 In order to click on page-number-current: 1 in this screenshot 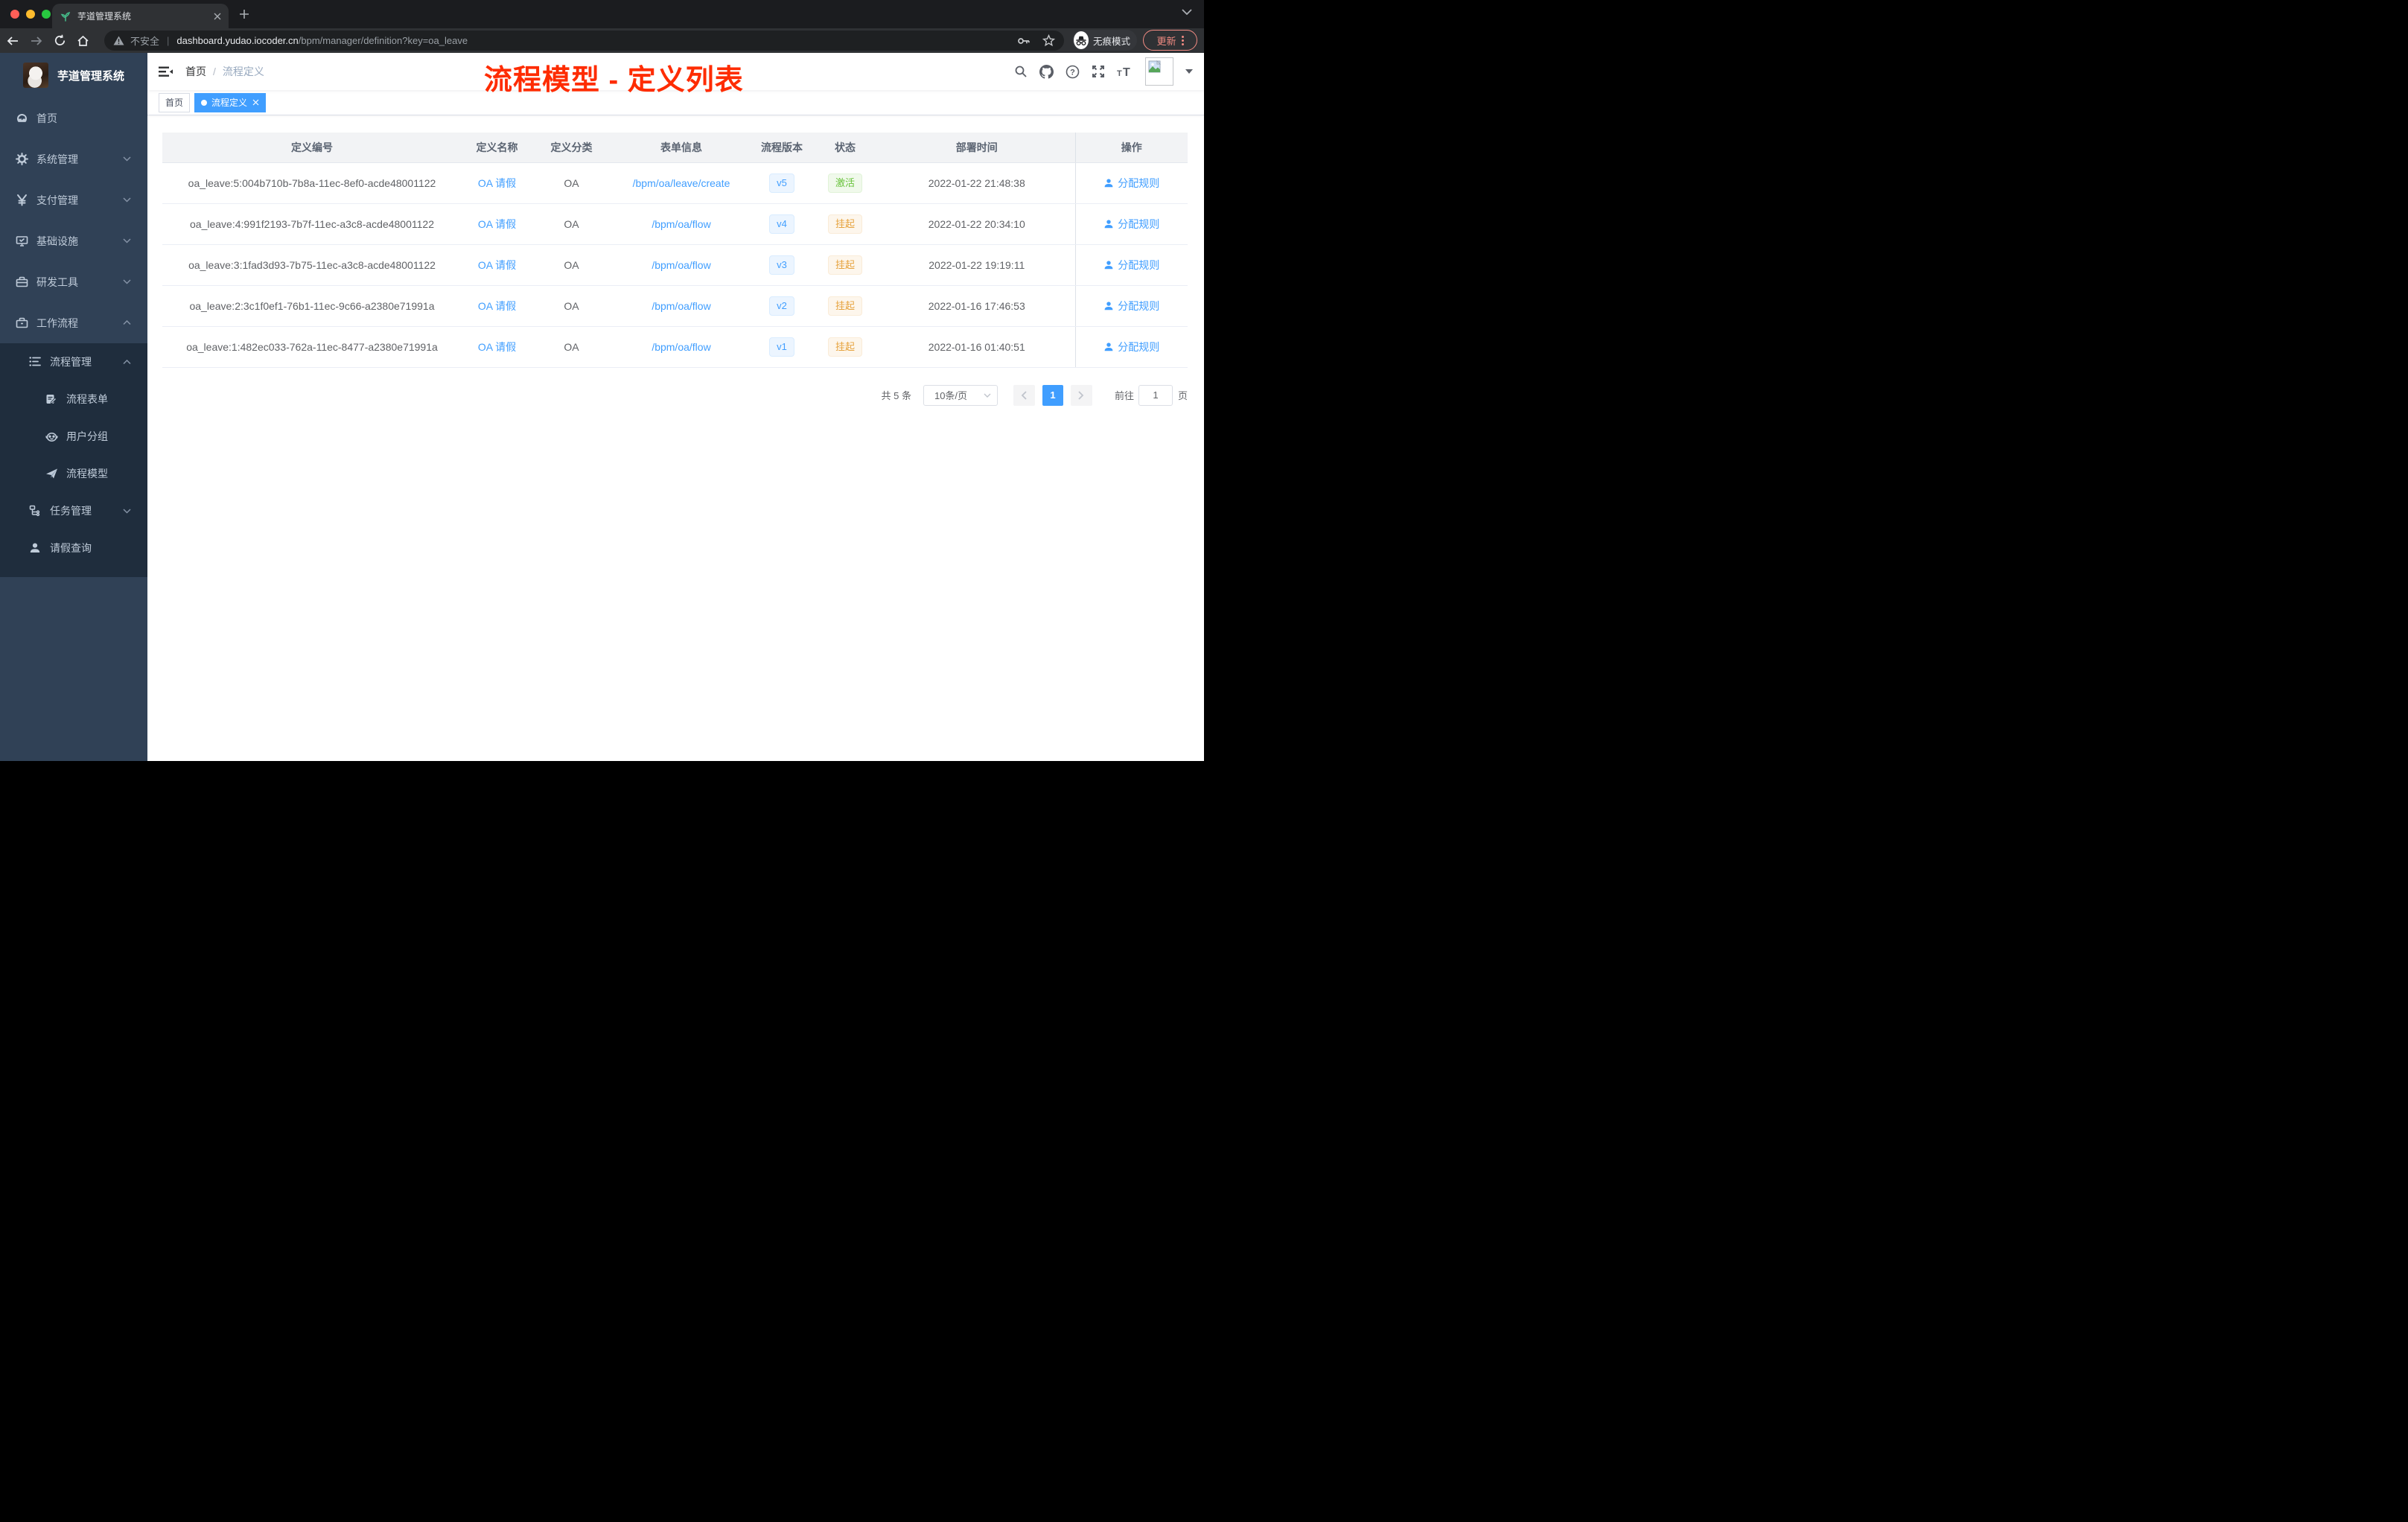, I will do `click(1052, 395)`.